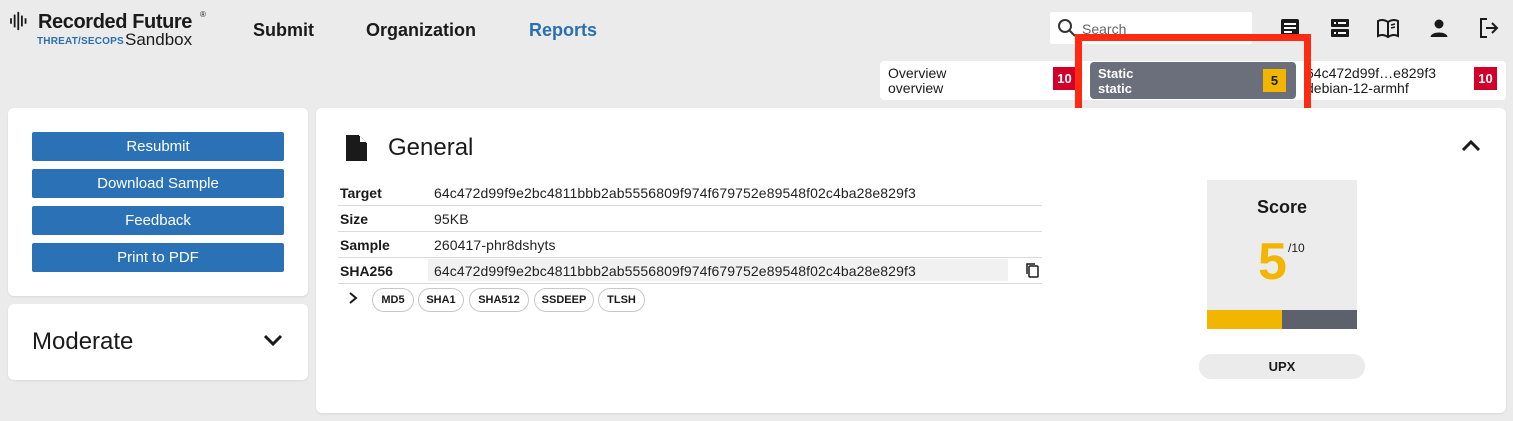 Image resolution: width=1513 pixels, height=421 pixels. Describe the element at coordinates (83, 341) in the screenshot. I see `verdict-label: Moderate` at that location.